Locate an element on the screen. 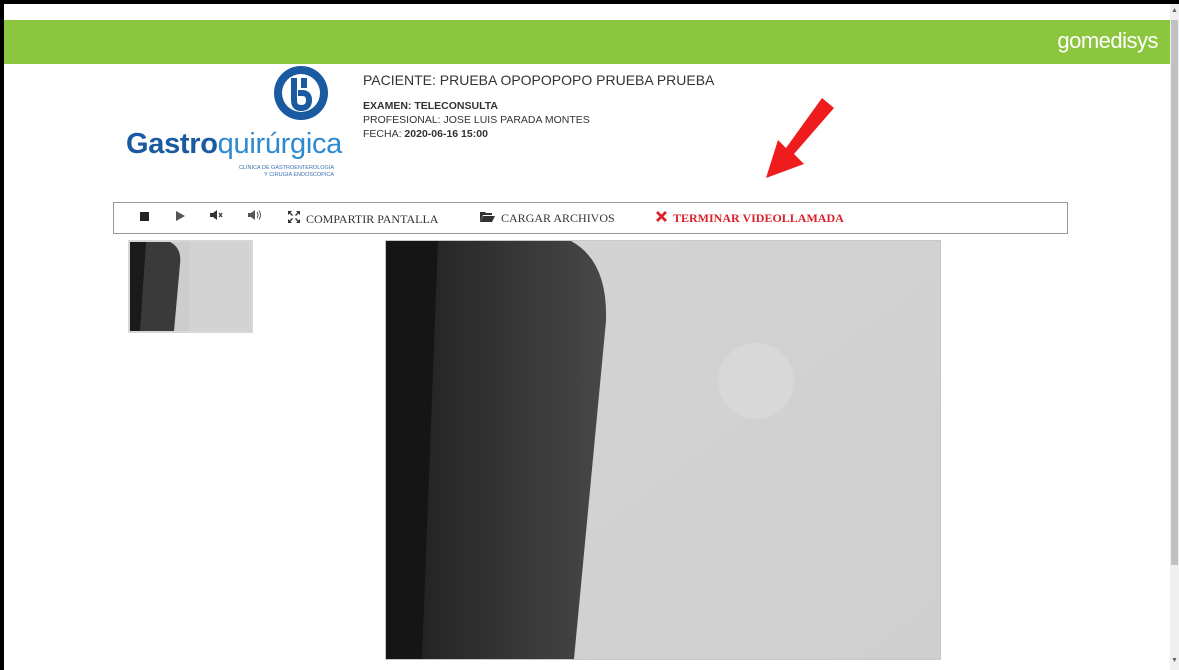 The height and width of the screenshot is (670, 1179). scroll-up-arrow-icon: ▲ is located at coordinates (1174, 11).